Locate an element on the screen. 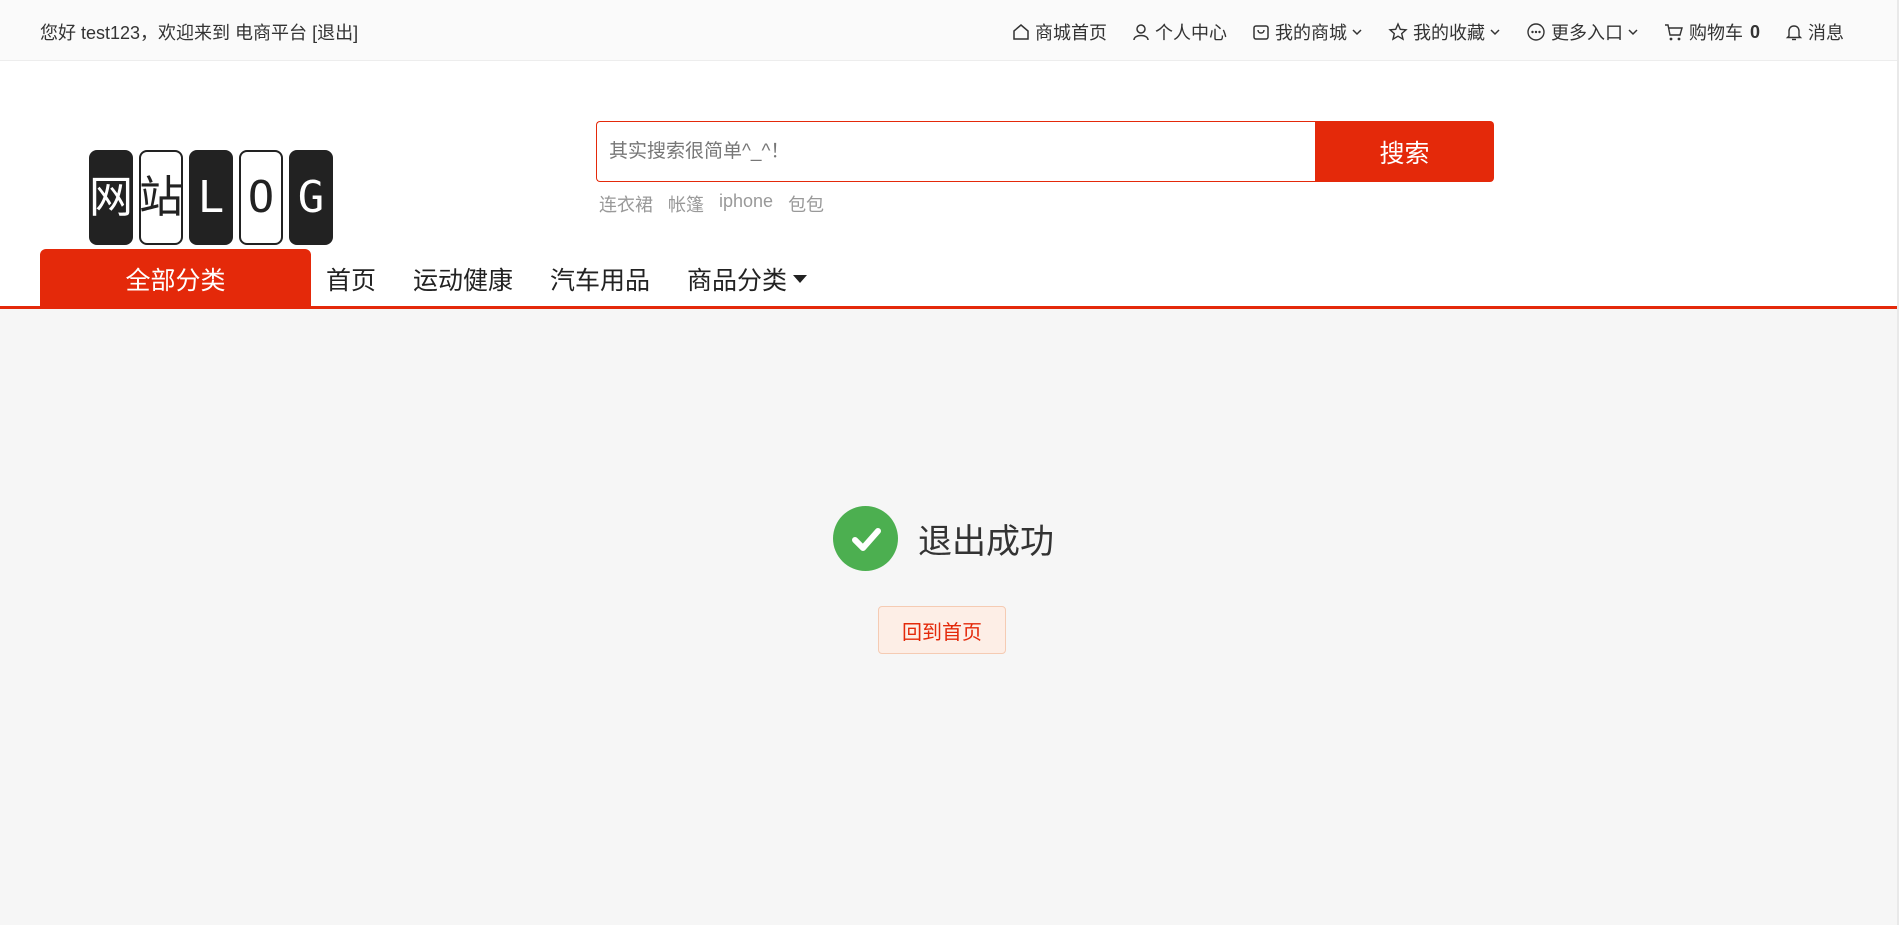  logo-tile: G is located at coordinates (311, 197).